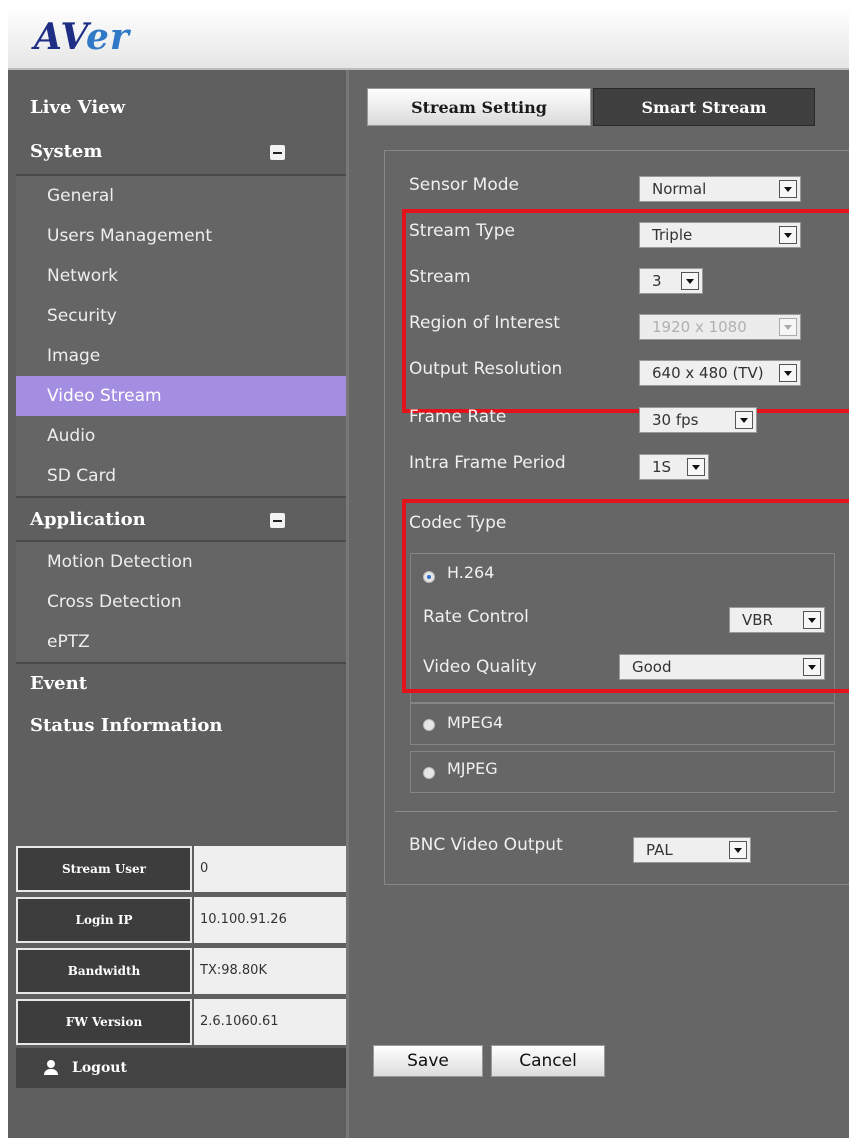  I want to click on mpeg4-label: MPEG4, so click(475, 722).